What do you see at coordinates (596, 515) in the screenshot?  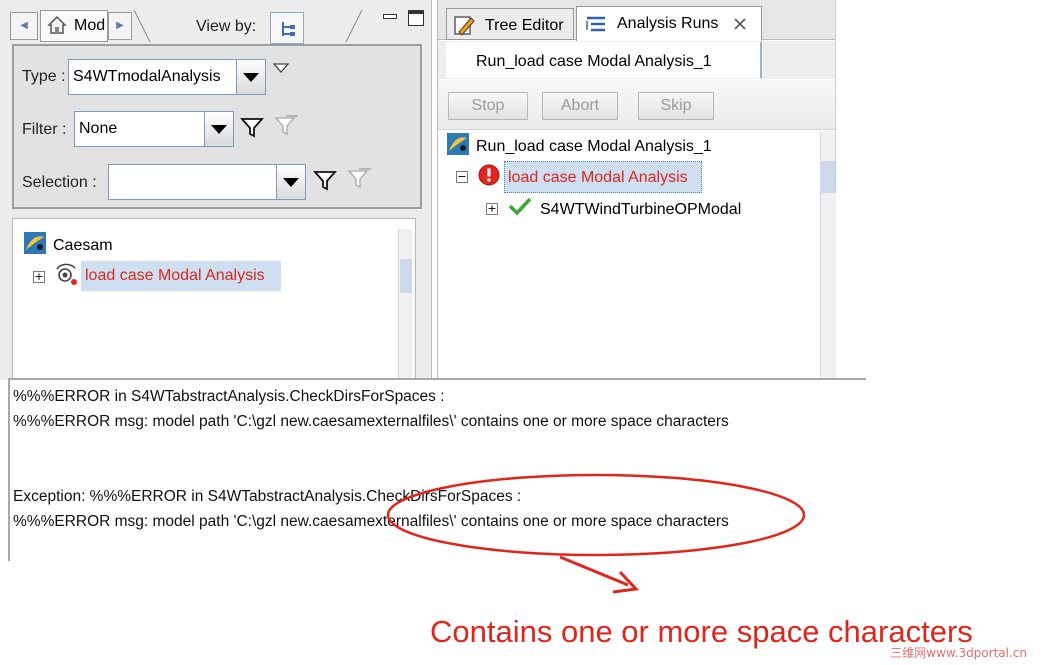 I see `highlight-ellipse` at bounding box center [596, 515].